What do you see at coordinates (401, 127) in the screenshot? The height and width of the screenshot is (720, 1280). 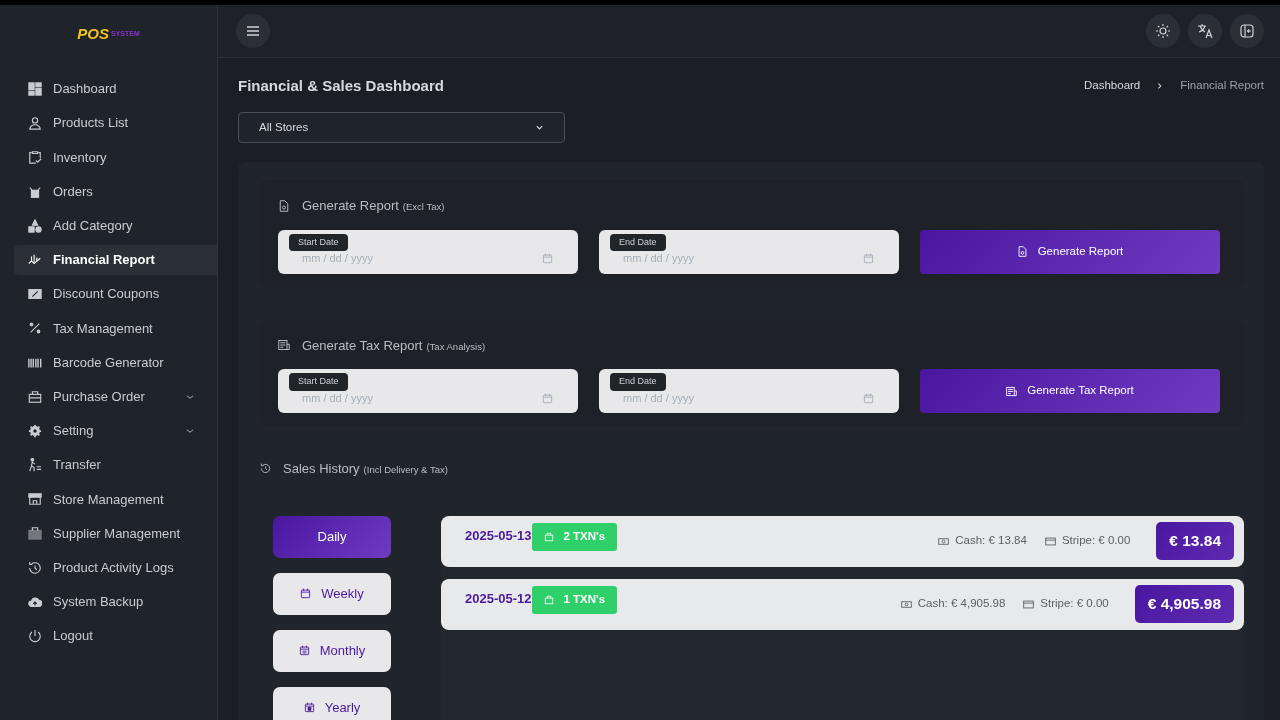 I see `store-select: All Stores` at bounding box center [401, 127].